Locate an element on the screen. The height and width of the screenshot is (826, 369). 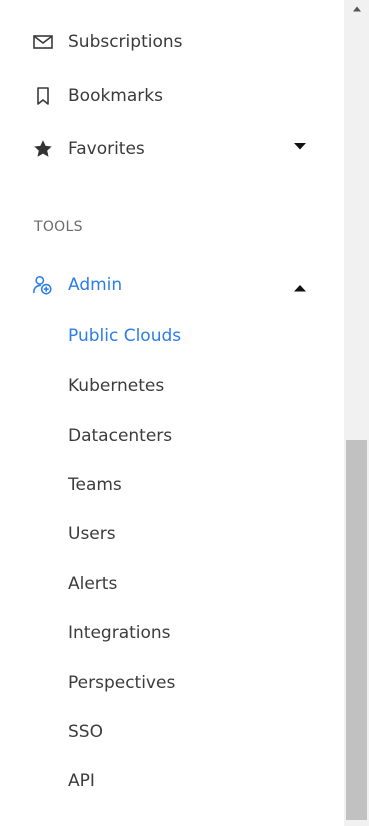
admin-subitem-sso: SSO is located at coordinates (85, 732).